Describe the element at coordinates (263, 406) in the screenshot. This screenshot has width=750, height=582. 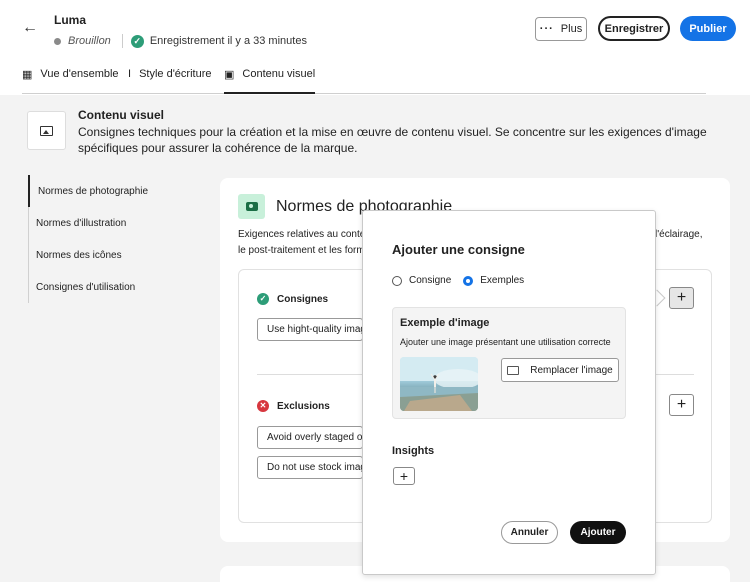
I see `x-circle-icon: ✕` at that location.